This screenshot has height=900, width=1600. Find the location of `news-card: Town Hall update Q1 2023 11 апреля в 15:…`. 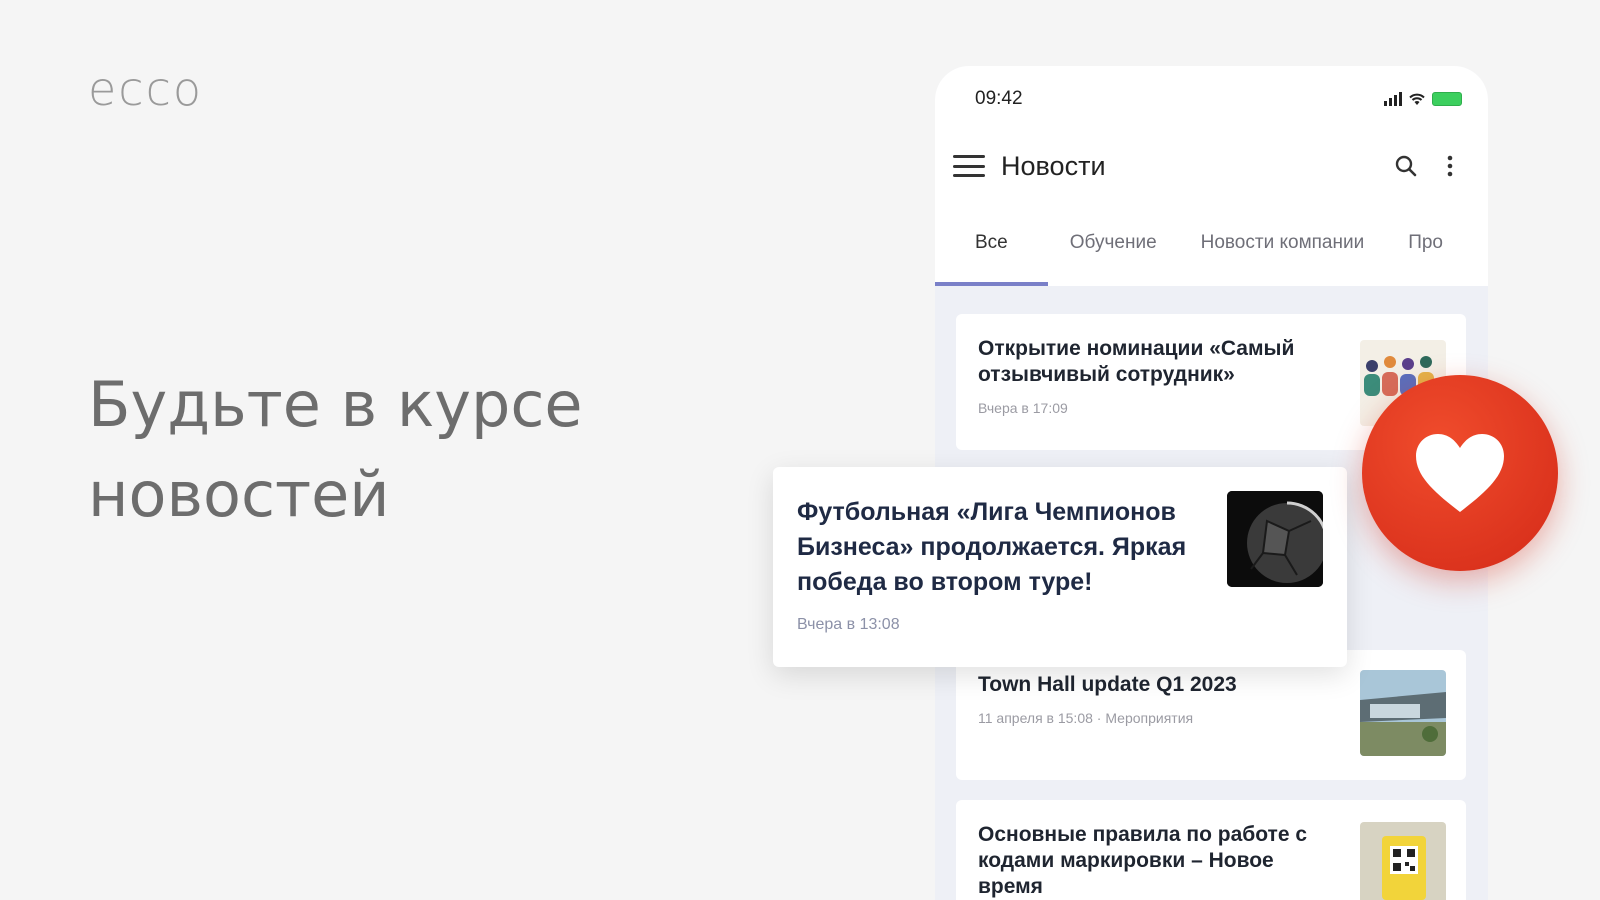

news-card: Town Hall update Q1 2023 11 апреля в 15:… is located at coordinates (1211, 715).